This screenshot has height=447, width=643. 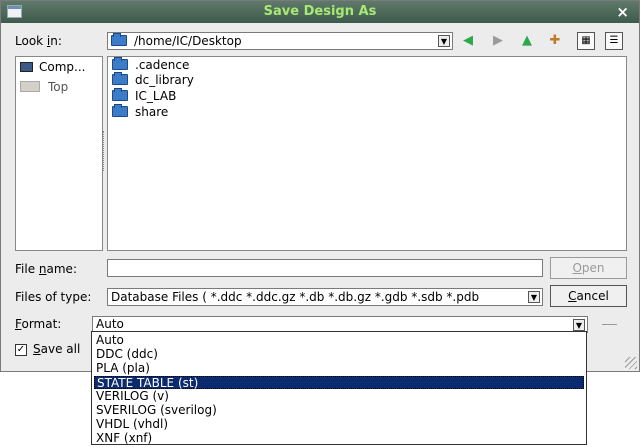 What do you see at coordinates (44, 87) in the screenshot?
I see `sidebar-item-top: Top` at bounding box center [44, 87].